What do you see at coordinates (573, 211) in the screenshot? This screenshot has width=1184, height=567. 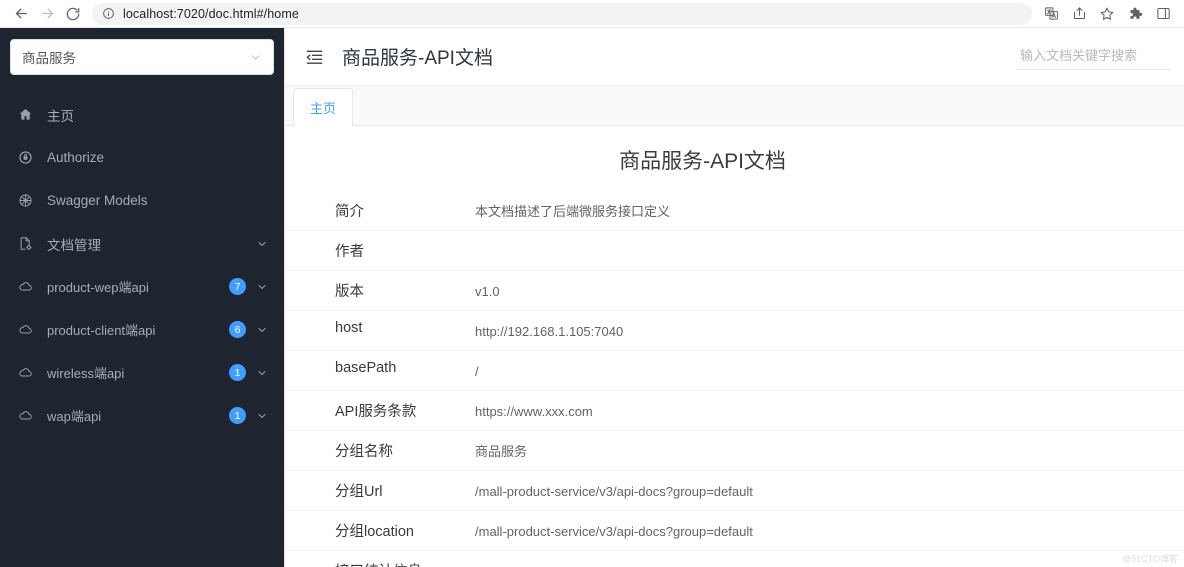 I see `row-value: 本文档描述了后端微服务接口定义` at bounding box center [573, 211].